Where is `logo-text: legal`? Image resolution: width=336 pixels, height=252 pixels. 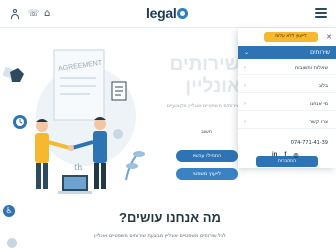
logo-text: legal is located at coordinates (161, 13).